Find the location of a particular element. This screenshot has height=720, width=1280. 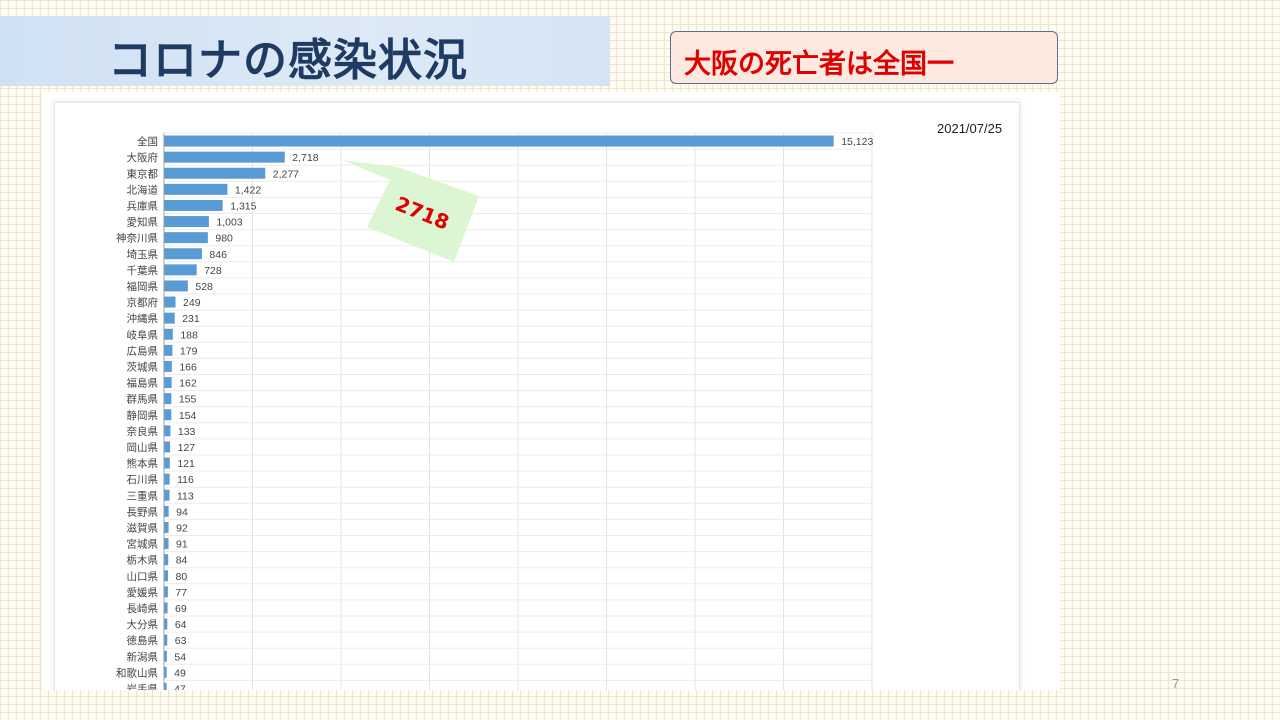

callout-box: 大阪の死亡者は全国一 is located at coordinates (864, 57).